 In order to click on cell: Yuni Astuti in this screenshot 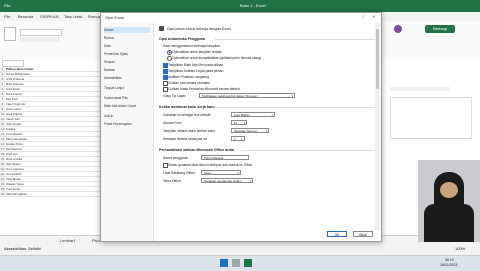, I will do `click(13, 189)`.